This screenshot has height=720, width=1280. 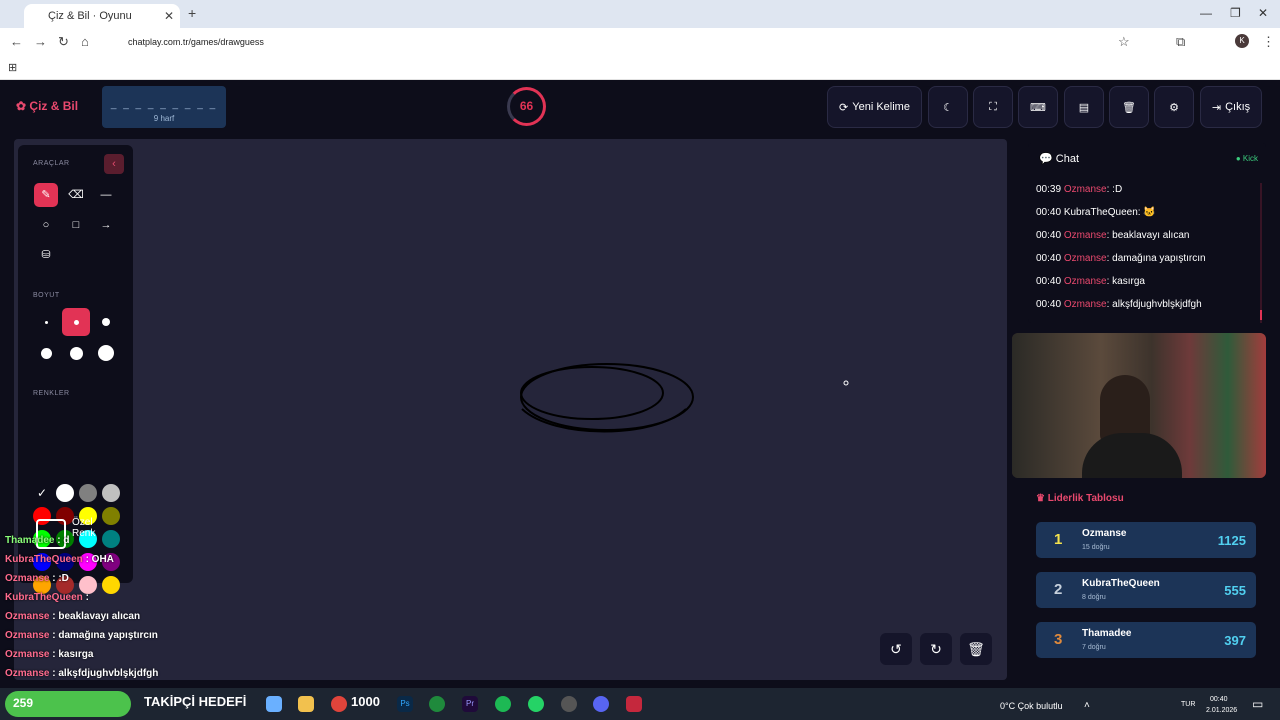 I want to click on premiere-icon: Pr, so click(x=470, y=704).